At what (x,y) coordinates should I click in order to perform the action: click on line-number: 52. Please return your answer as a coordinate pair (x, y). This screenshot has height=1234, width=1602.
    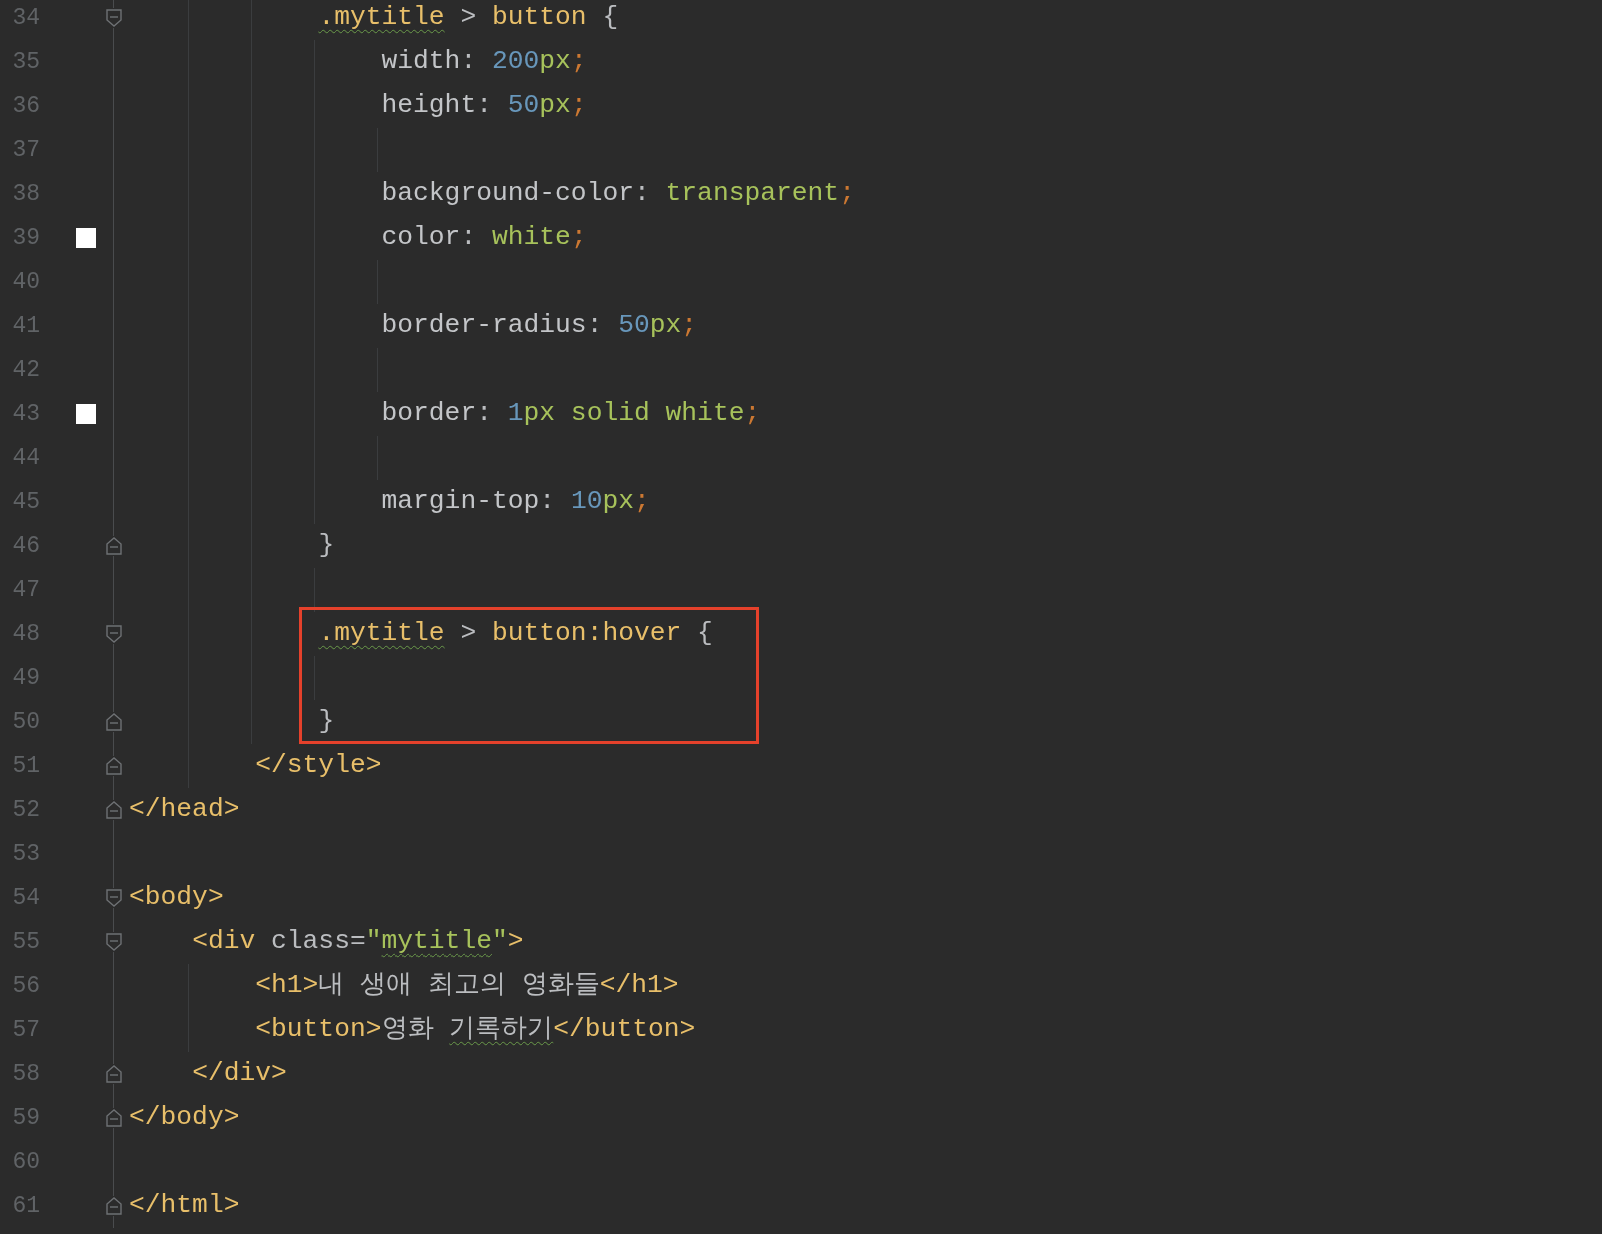
    Looking at the image, I should click on (25, 810).